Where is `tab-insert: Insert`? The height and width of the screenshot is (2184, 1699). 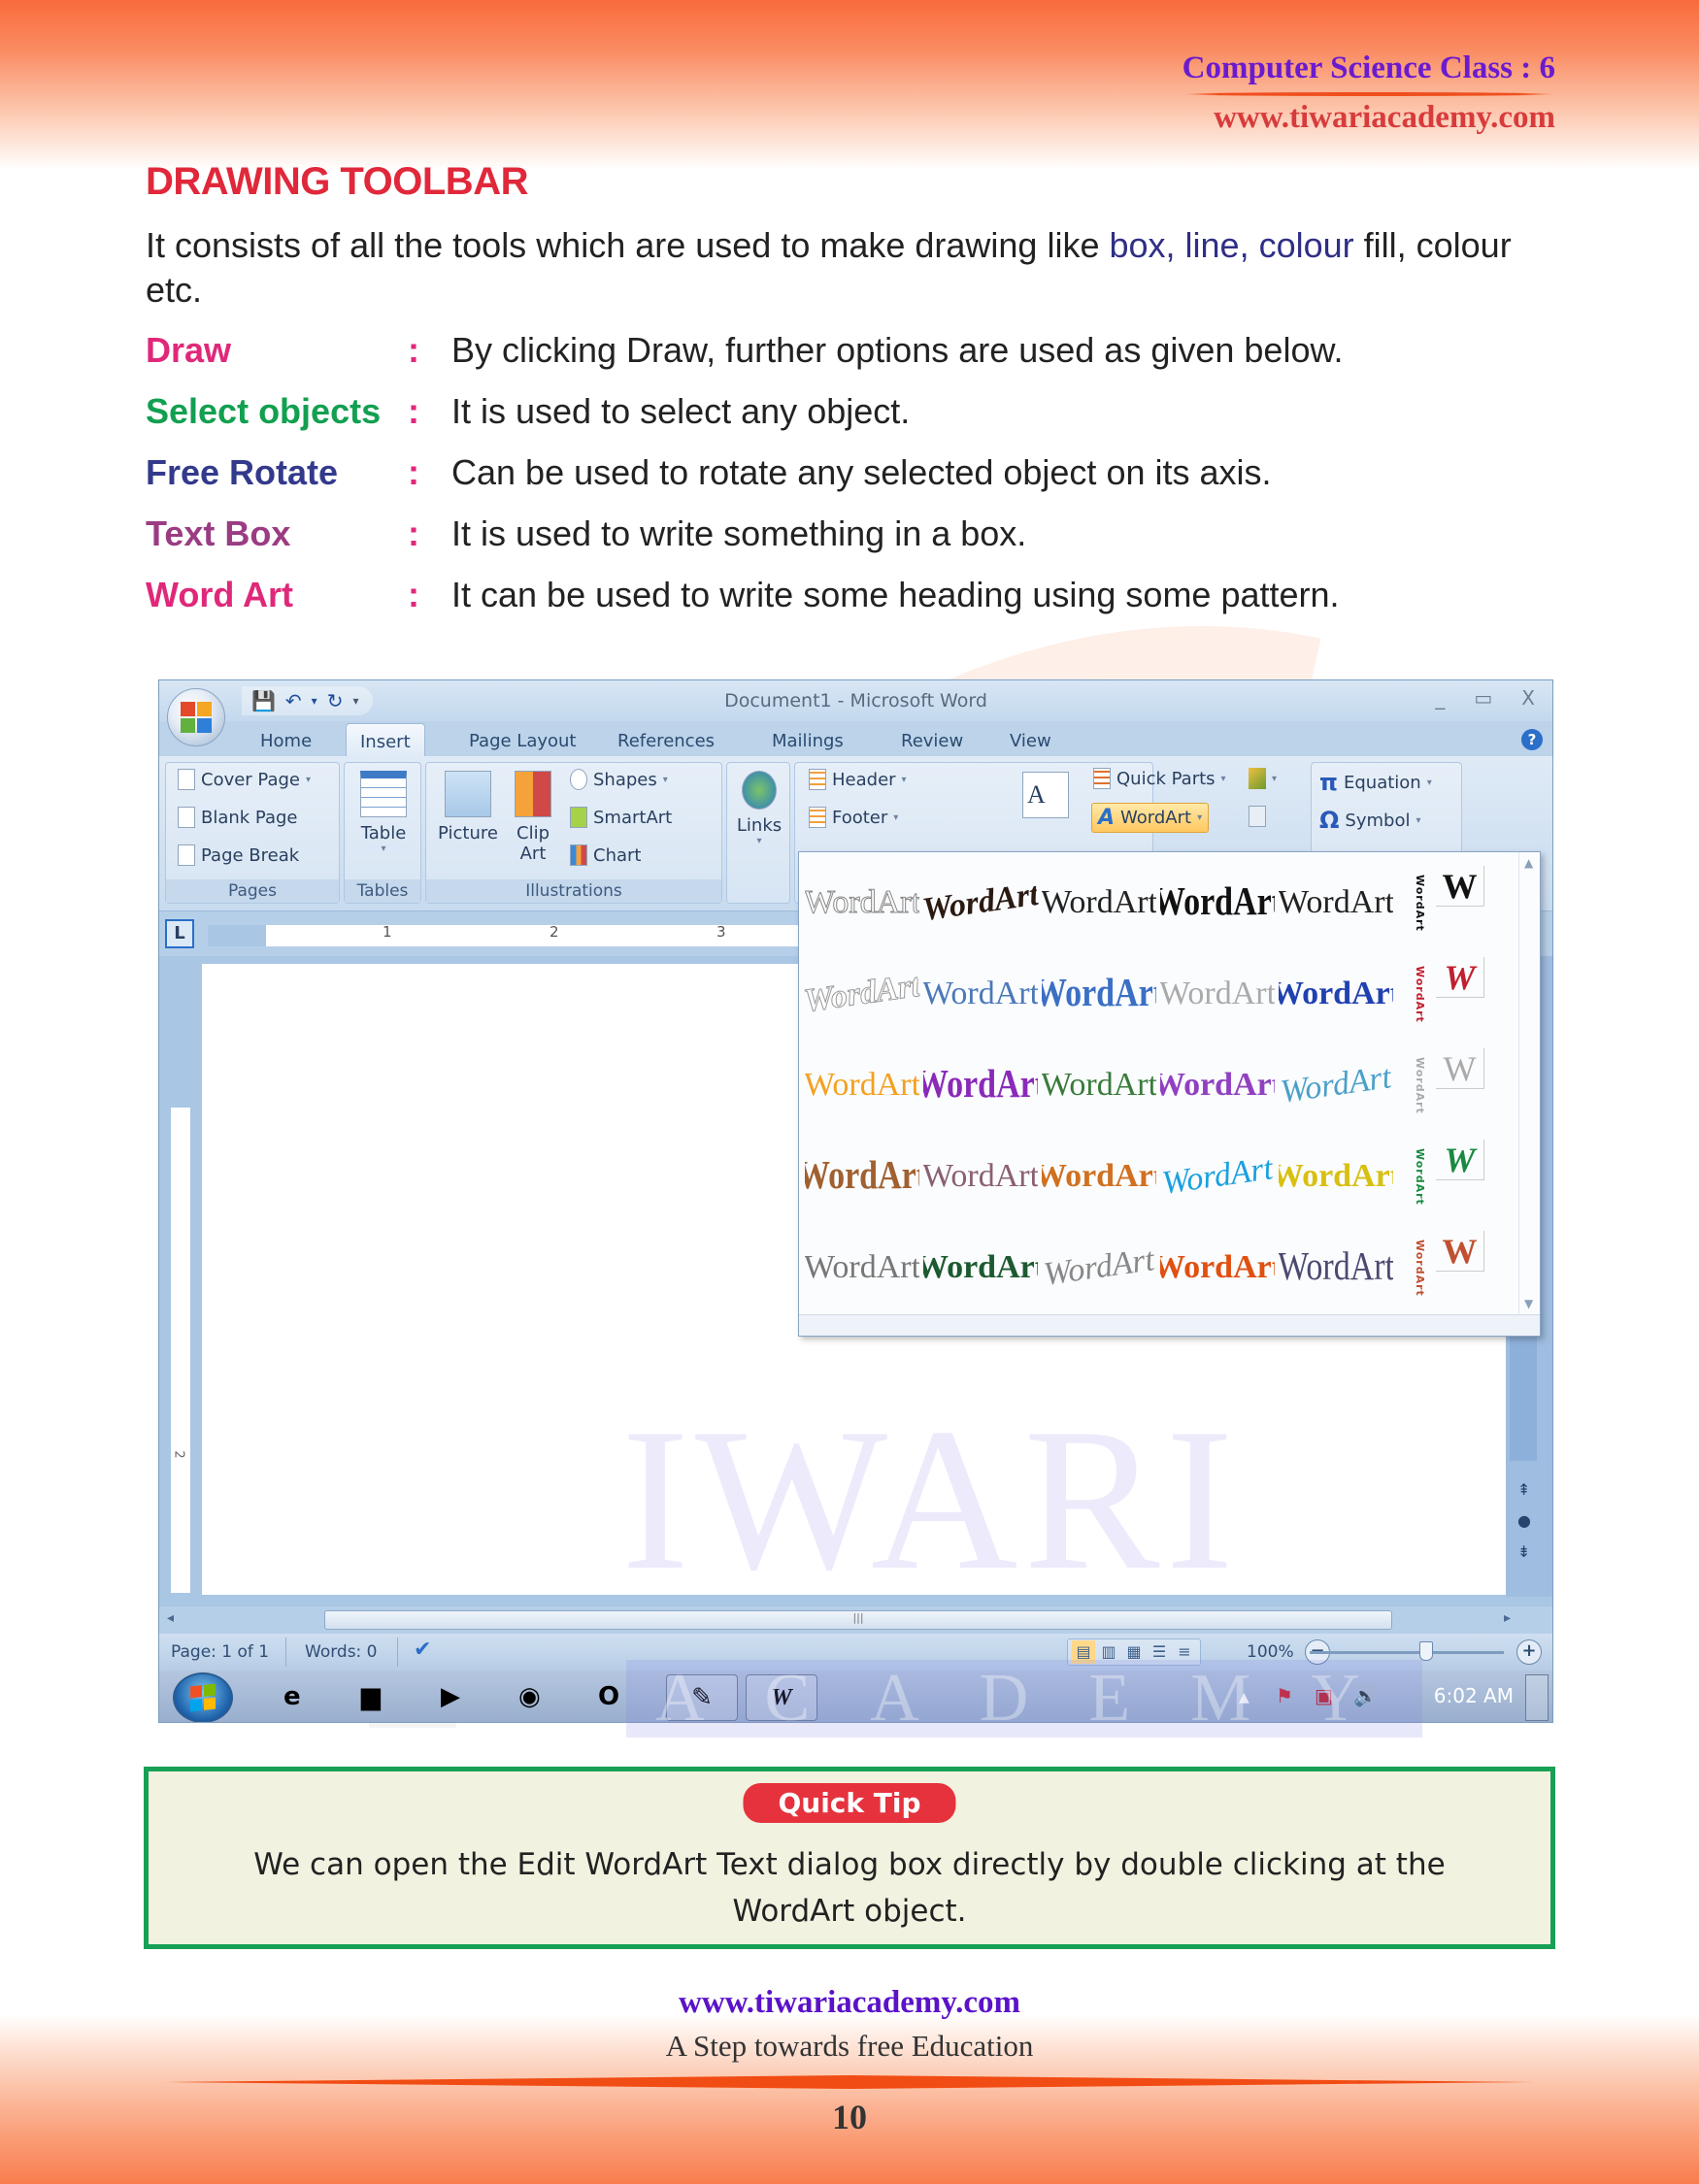
tab-insert: Insert is located at coordinates (385, 740).